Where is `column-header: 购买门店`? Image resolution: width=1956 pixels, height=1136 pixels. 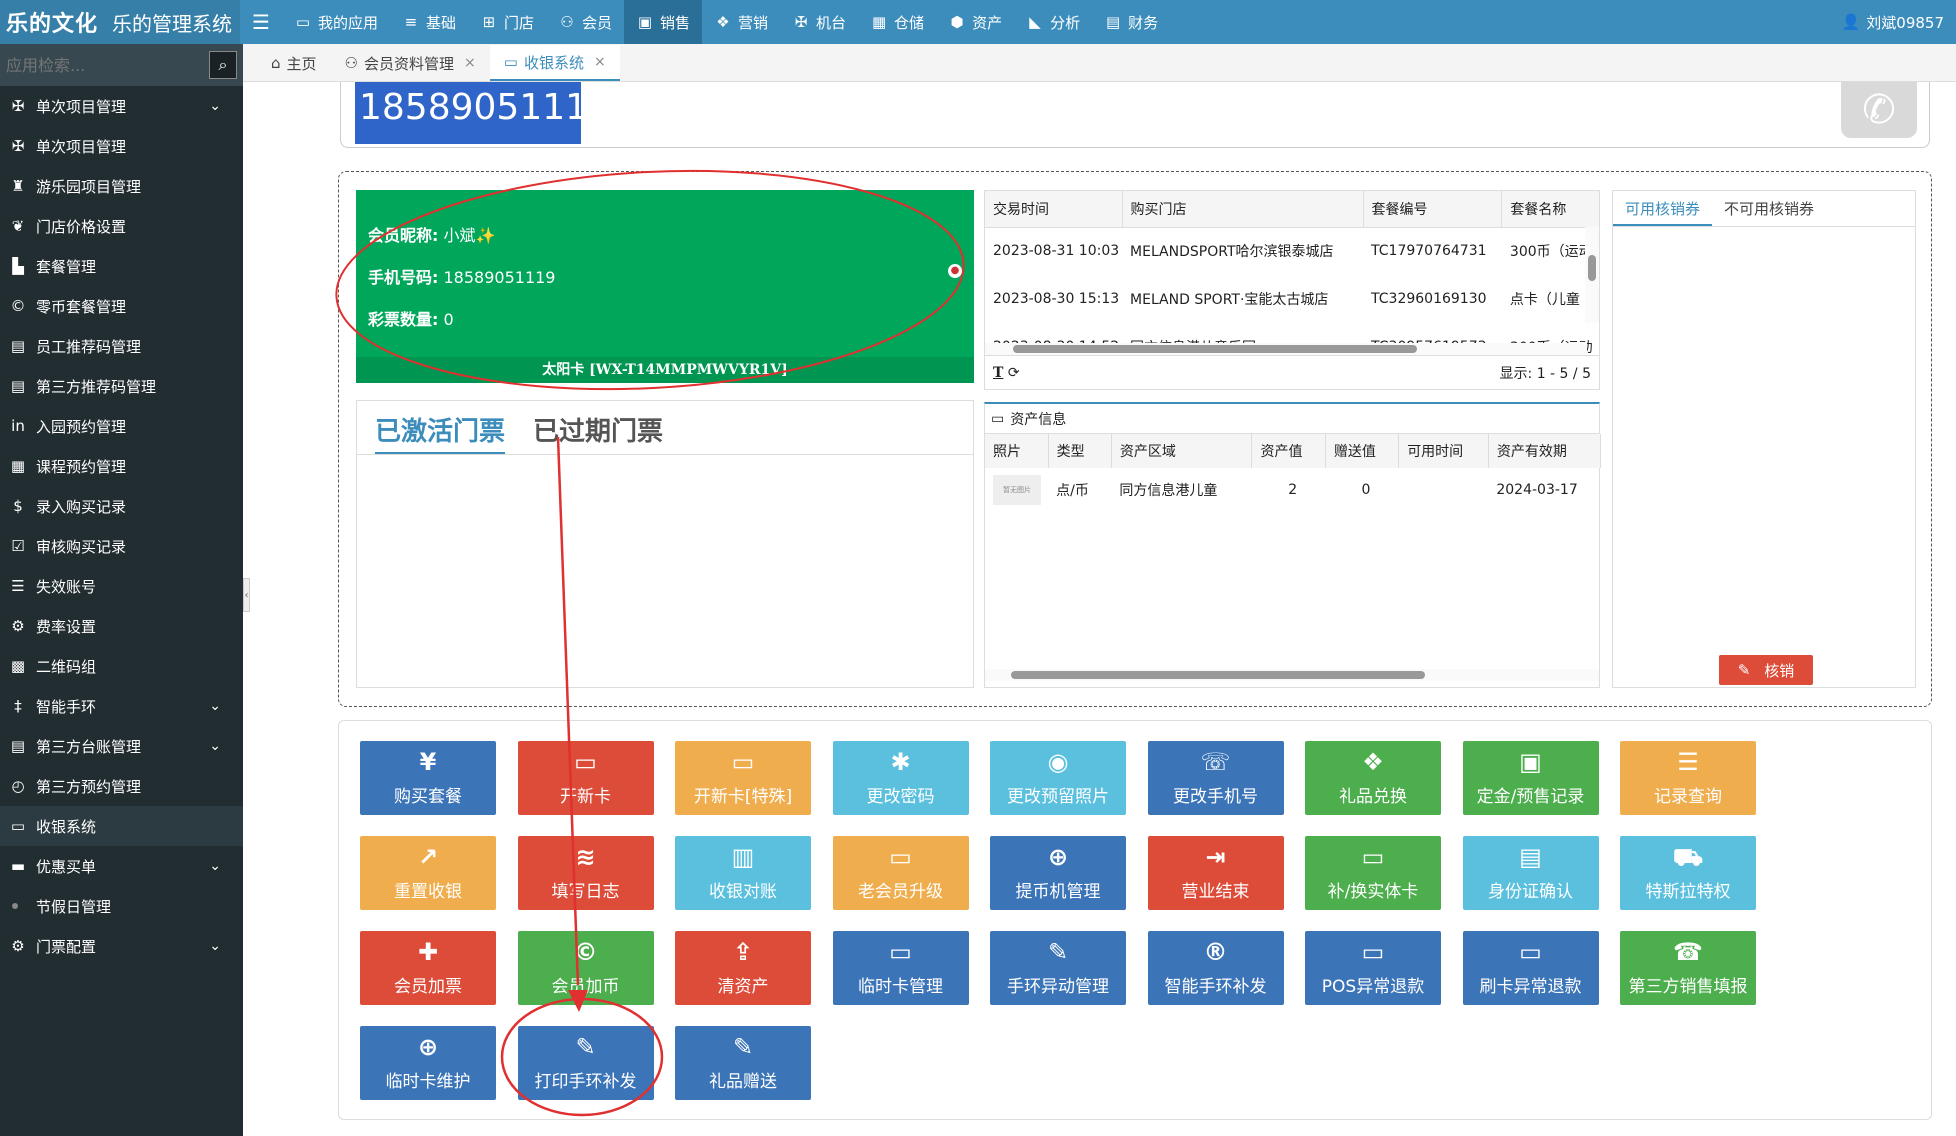 column-header: 购买门店 is located at coordinates (1243, 209).